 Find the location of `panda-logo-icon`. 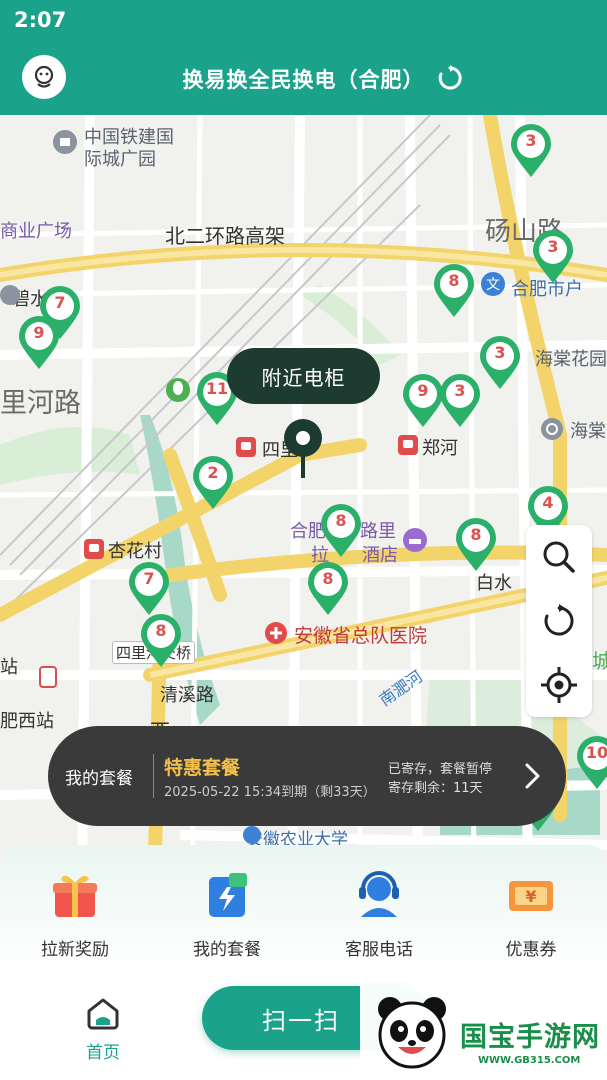

panda-logo-icon is located at coordinates (412, 1033).